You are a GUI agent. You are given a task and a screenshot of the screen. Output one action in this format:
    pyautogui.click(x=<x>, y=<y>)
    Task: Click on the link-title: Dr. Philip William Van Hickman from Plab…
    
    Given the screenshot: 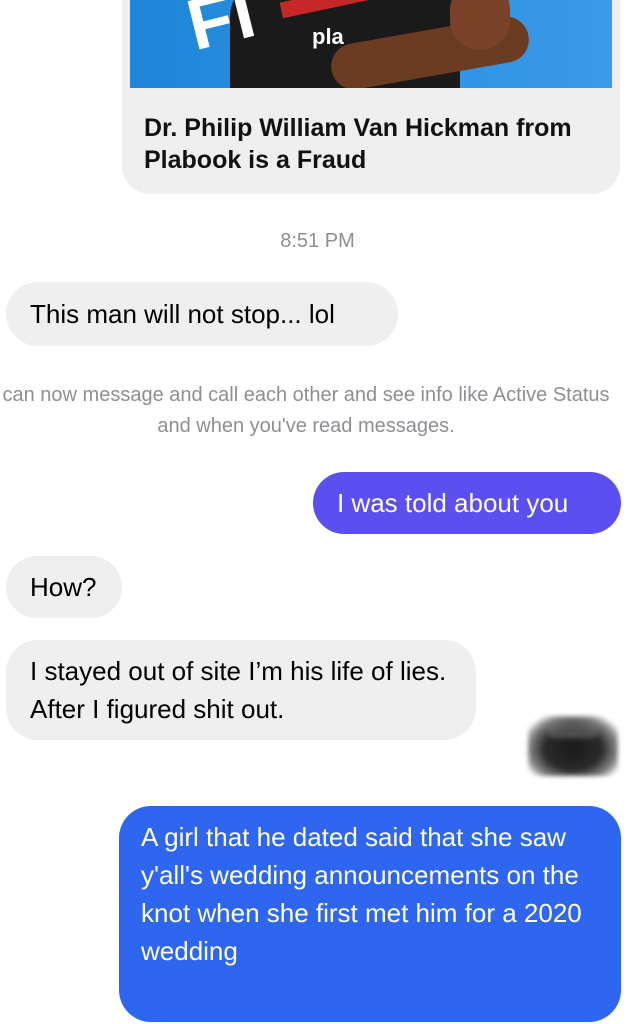 What is the action you would take?
    pyautogui.click(x=364, y=144)
    